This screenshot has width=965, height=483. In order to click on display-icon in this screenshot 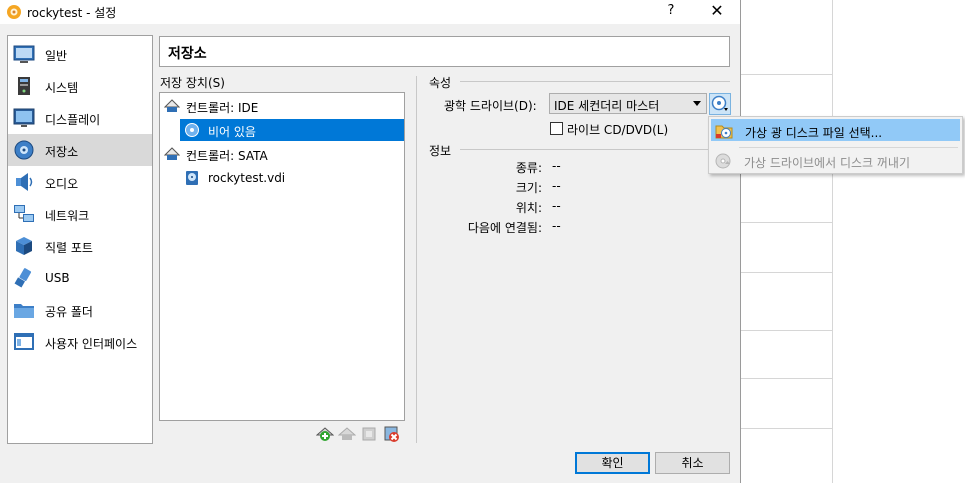, I will do `click(24, 118)`.